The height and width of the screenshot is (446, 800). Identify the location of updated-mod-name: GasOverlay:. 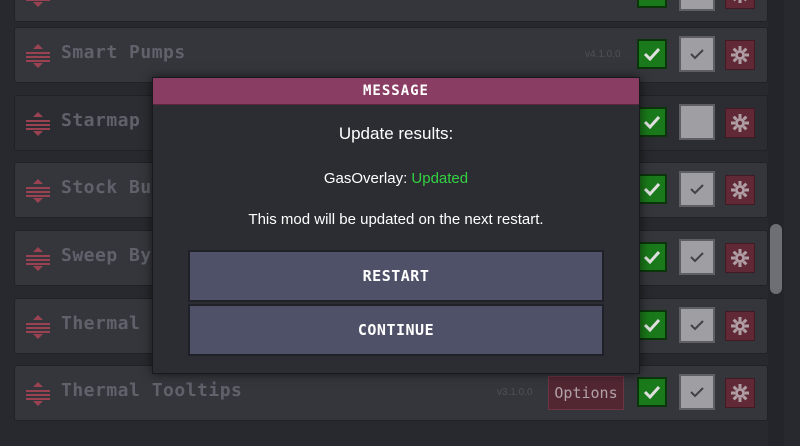
(365, 178).